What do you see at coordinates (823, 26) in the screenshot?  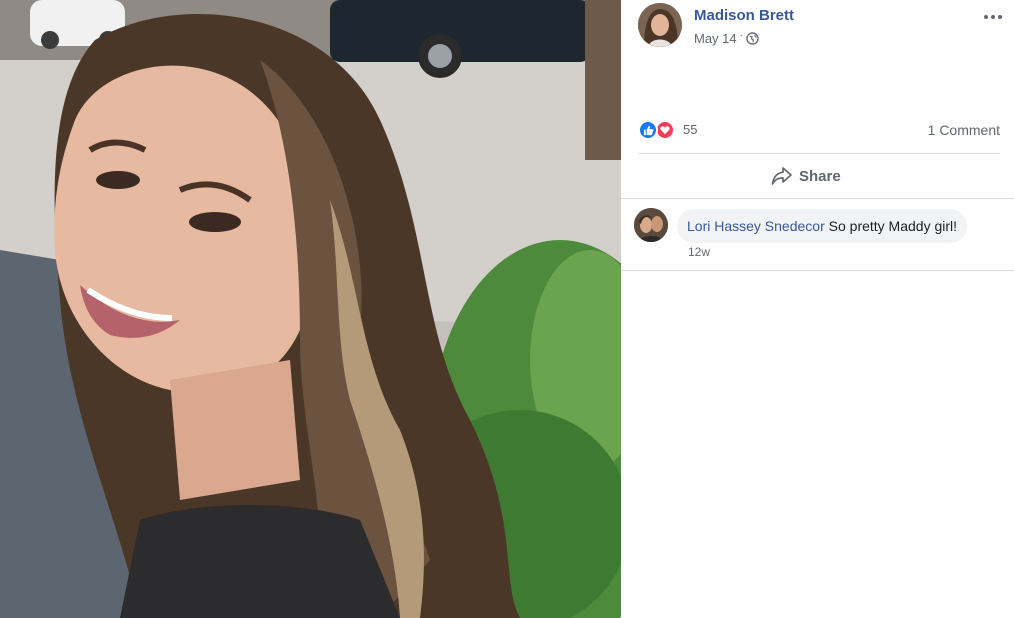 I see `post-header: Madison Brett May 14 ·` at bounding box center [823, 26].